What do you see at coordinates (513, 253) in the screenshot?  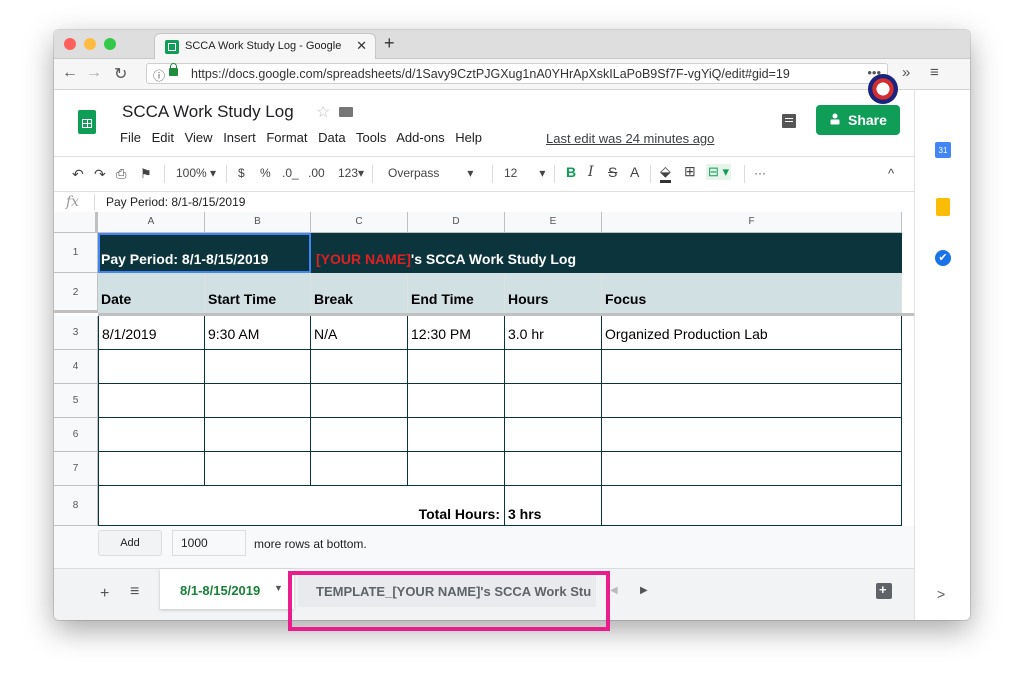 I see `cell-c1-log-title: [YOUR NAME]'s SCCA Work Study Log` at bounding box center [513, 253].